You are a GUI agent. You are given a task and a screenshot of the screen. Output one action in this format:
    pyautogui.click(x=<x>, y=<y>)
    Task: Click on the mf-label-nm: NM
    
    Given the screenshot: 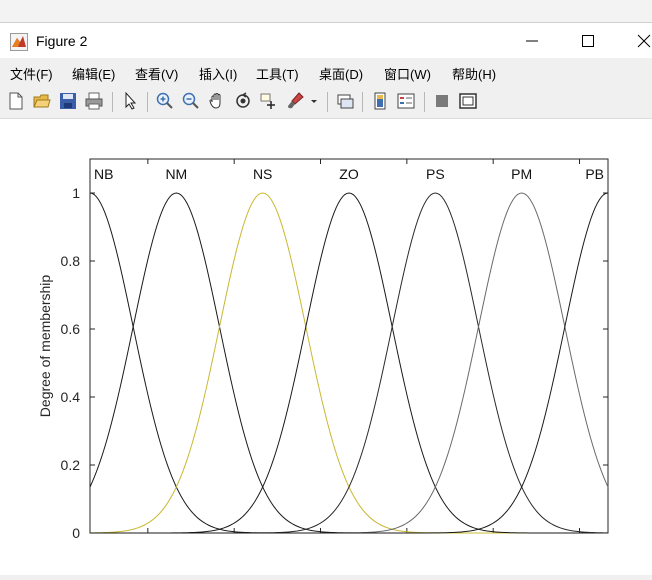 What is the action you would take?
    pyautogui.click(x=176, y=174)
    